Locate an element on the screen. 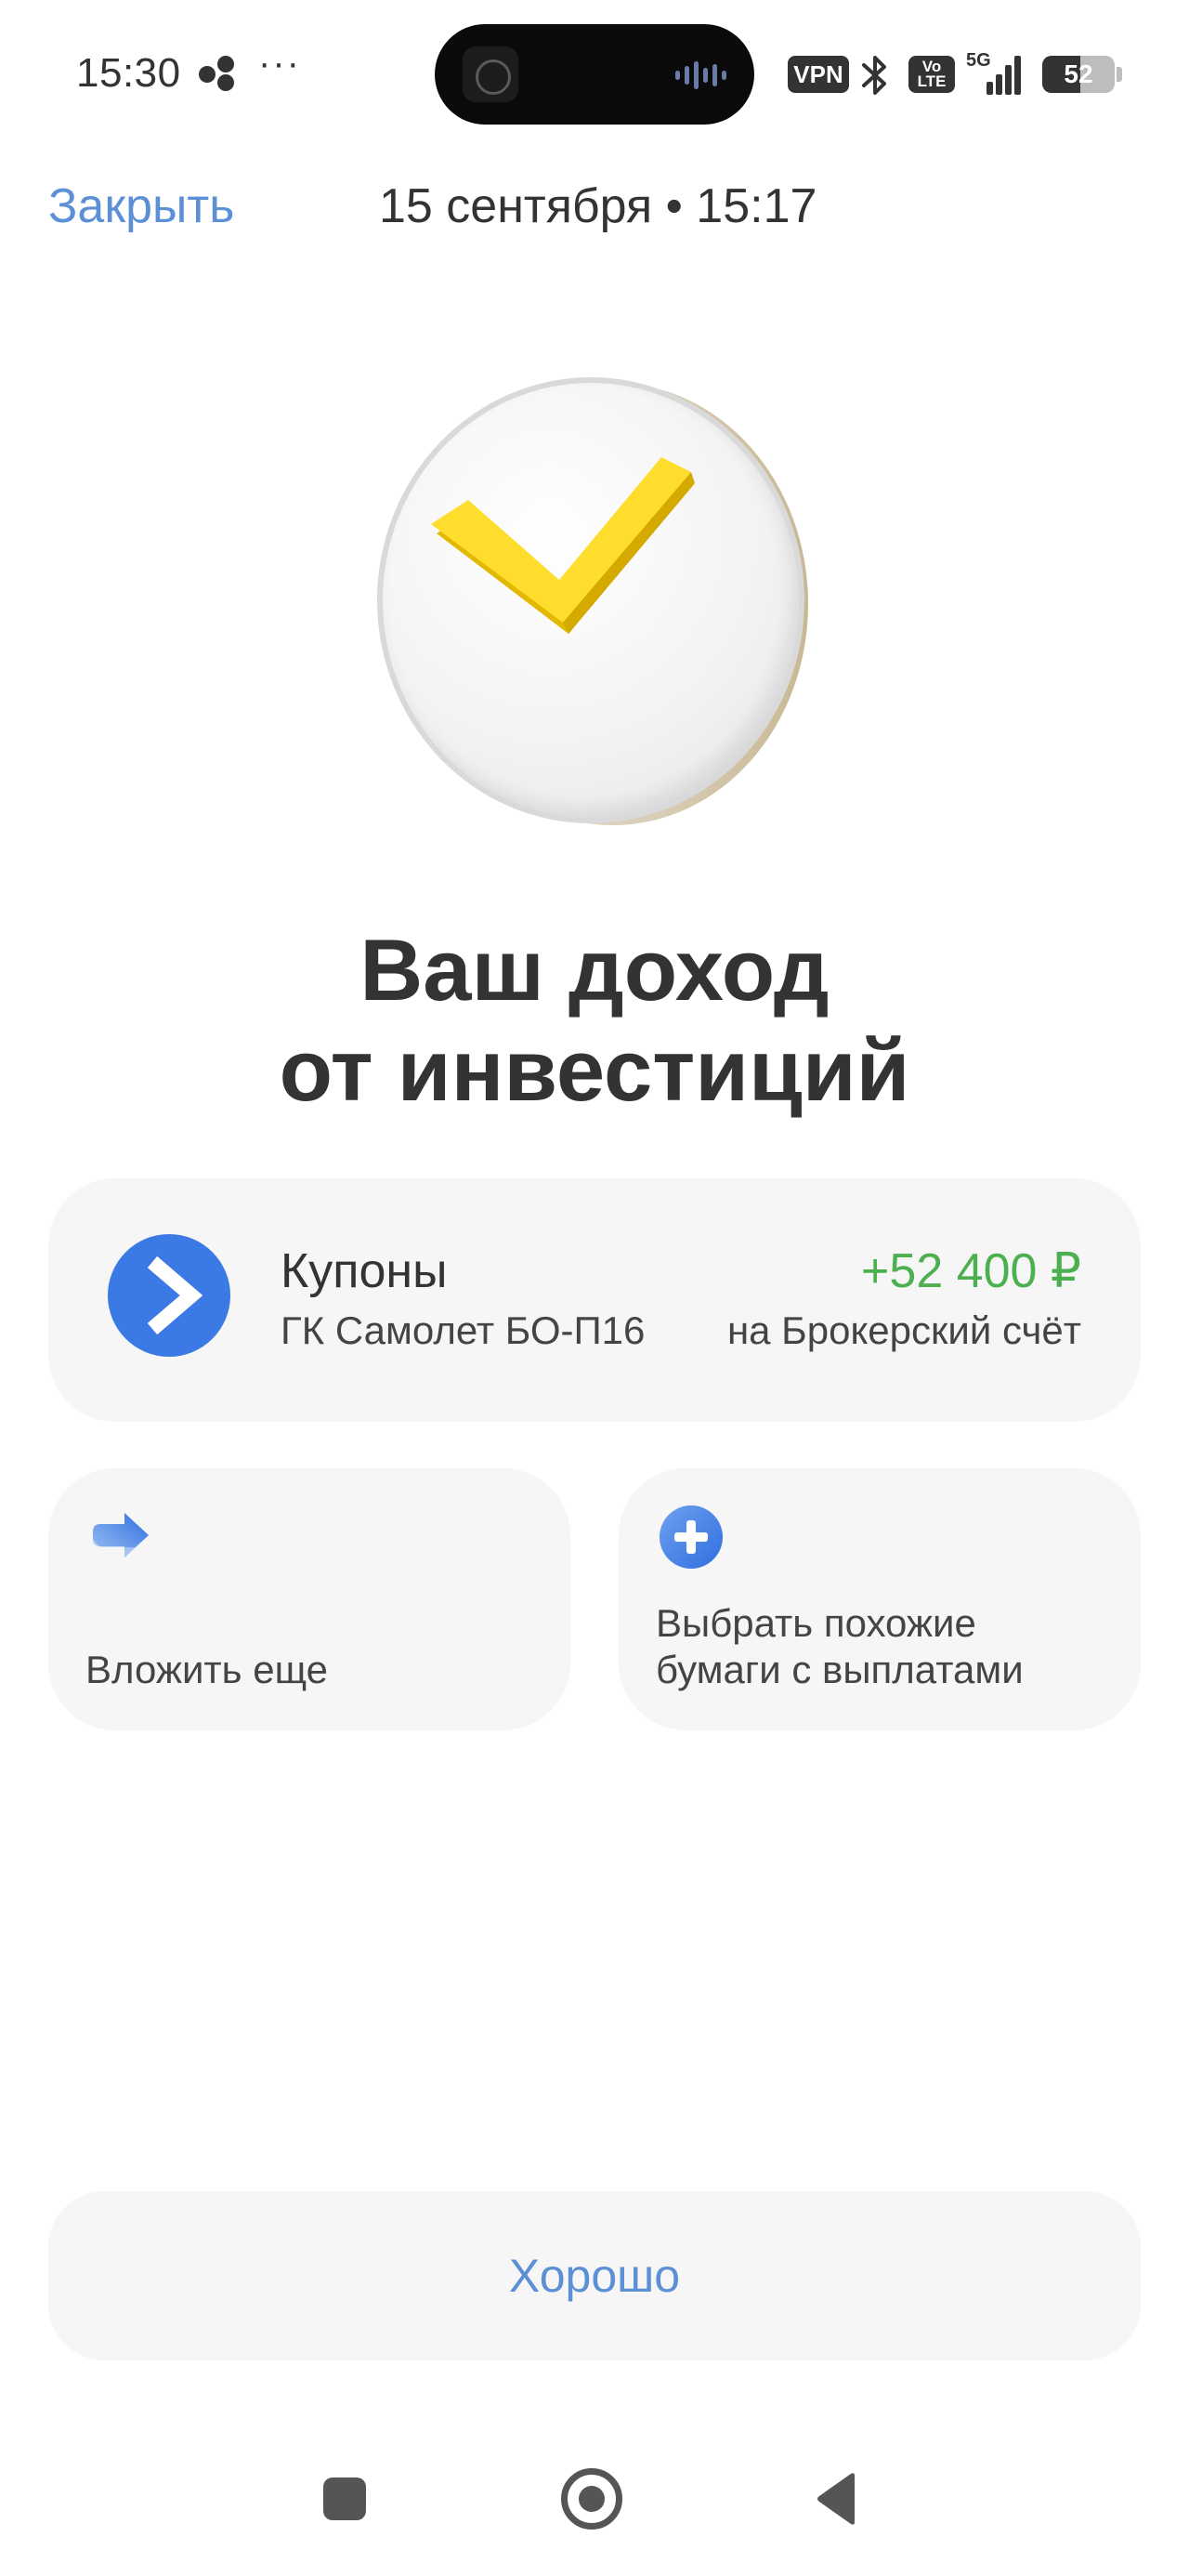 Image resolution: width=1189 pixels, height=2576 pixels. home-icon is located at coordinates (592, 2499).